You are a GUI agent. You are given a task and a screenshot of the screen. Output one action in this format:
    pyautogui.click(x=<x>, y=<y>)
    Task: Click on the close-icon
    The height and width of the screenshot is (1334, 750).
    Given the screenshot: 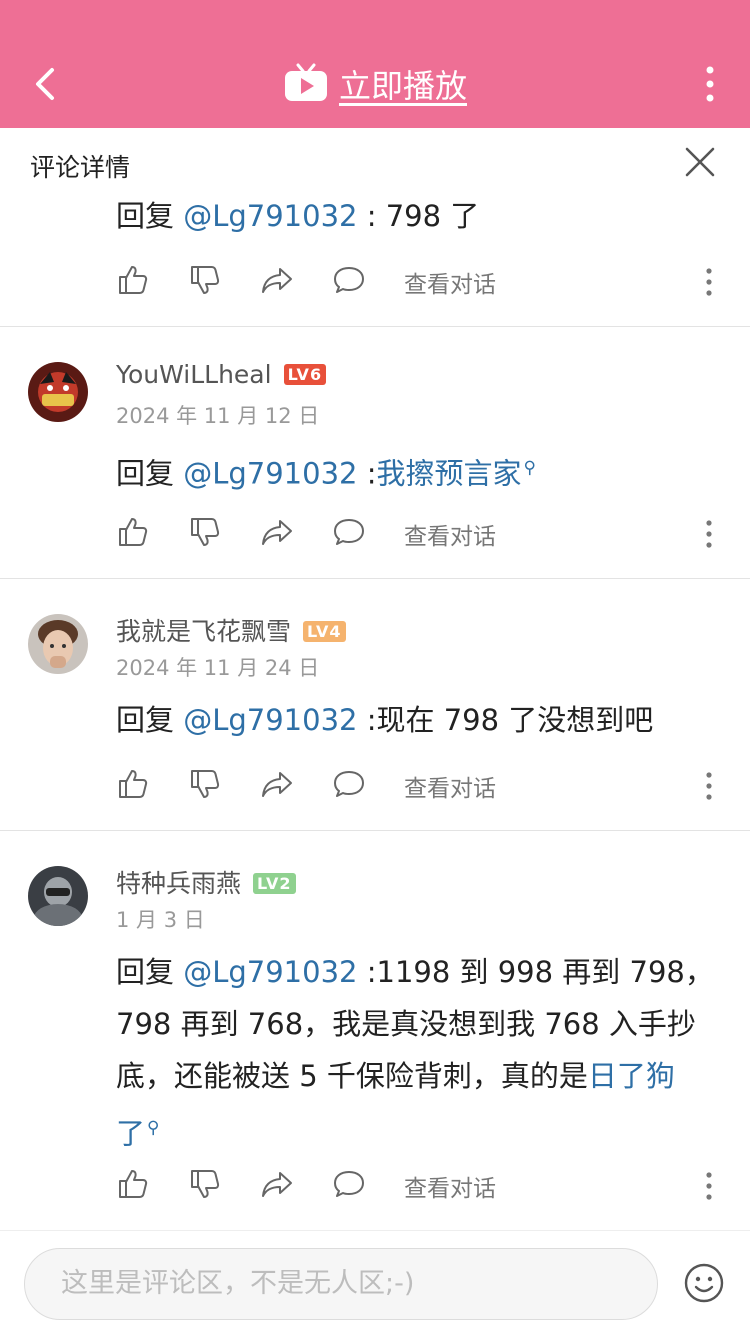 What is the action you would take?
    pyautogui.click(x=700, y=162)
    